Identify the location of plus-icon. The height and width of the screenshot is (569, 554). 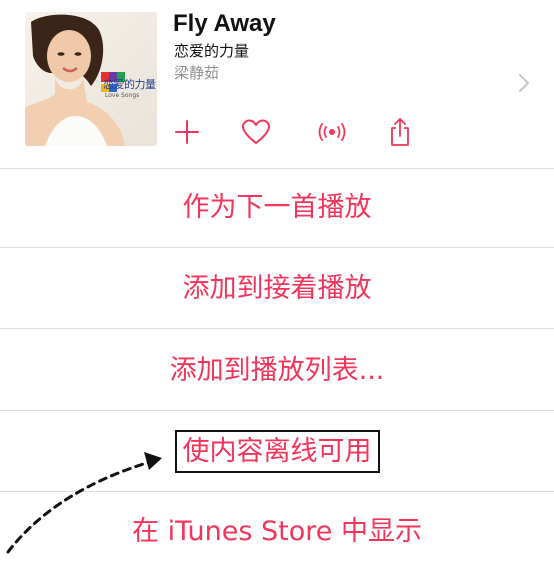
(187, 132).